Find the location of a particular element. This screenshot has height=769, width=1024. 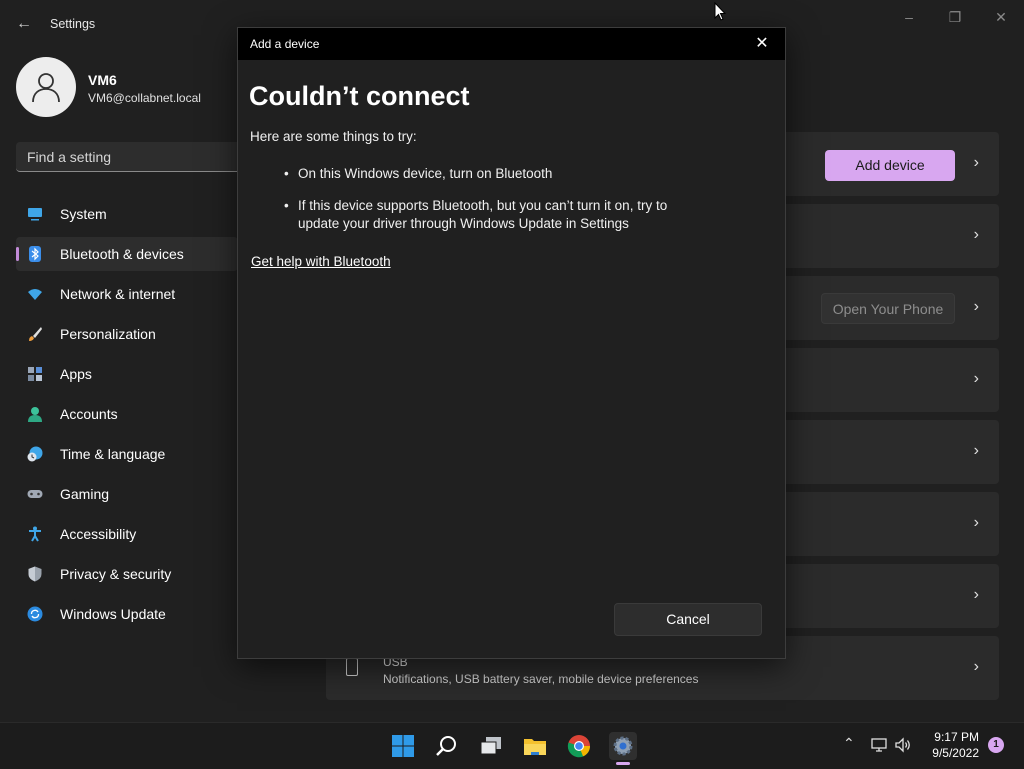

accounts-icon is located at coordinates (35, 414).